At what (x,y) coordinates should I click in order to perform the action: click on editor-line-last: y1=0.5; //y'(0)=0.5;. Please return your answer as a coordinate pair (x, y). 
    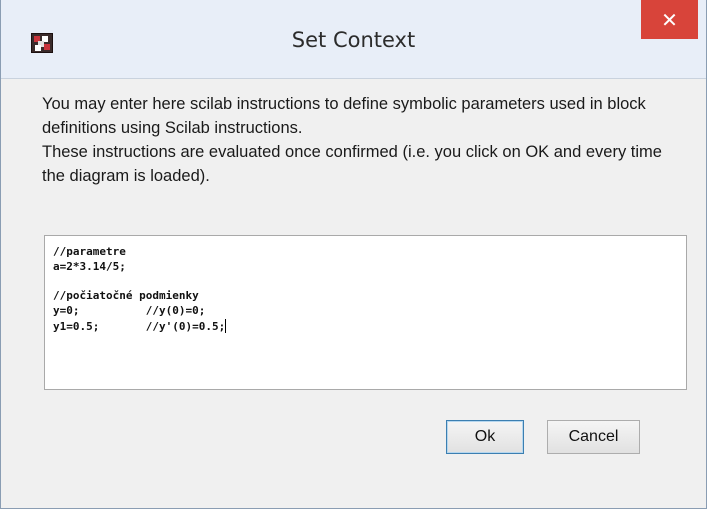
    Looking at the image, I should click on (369, 326).